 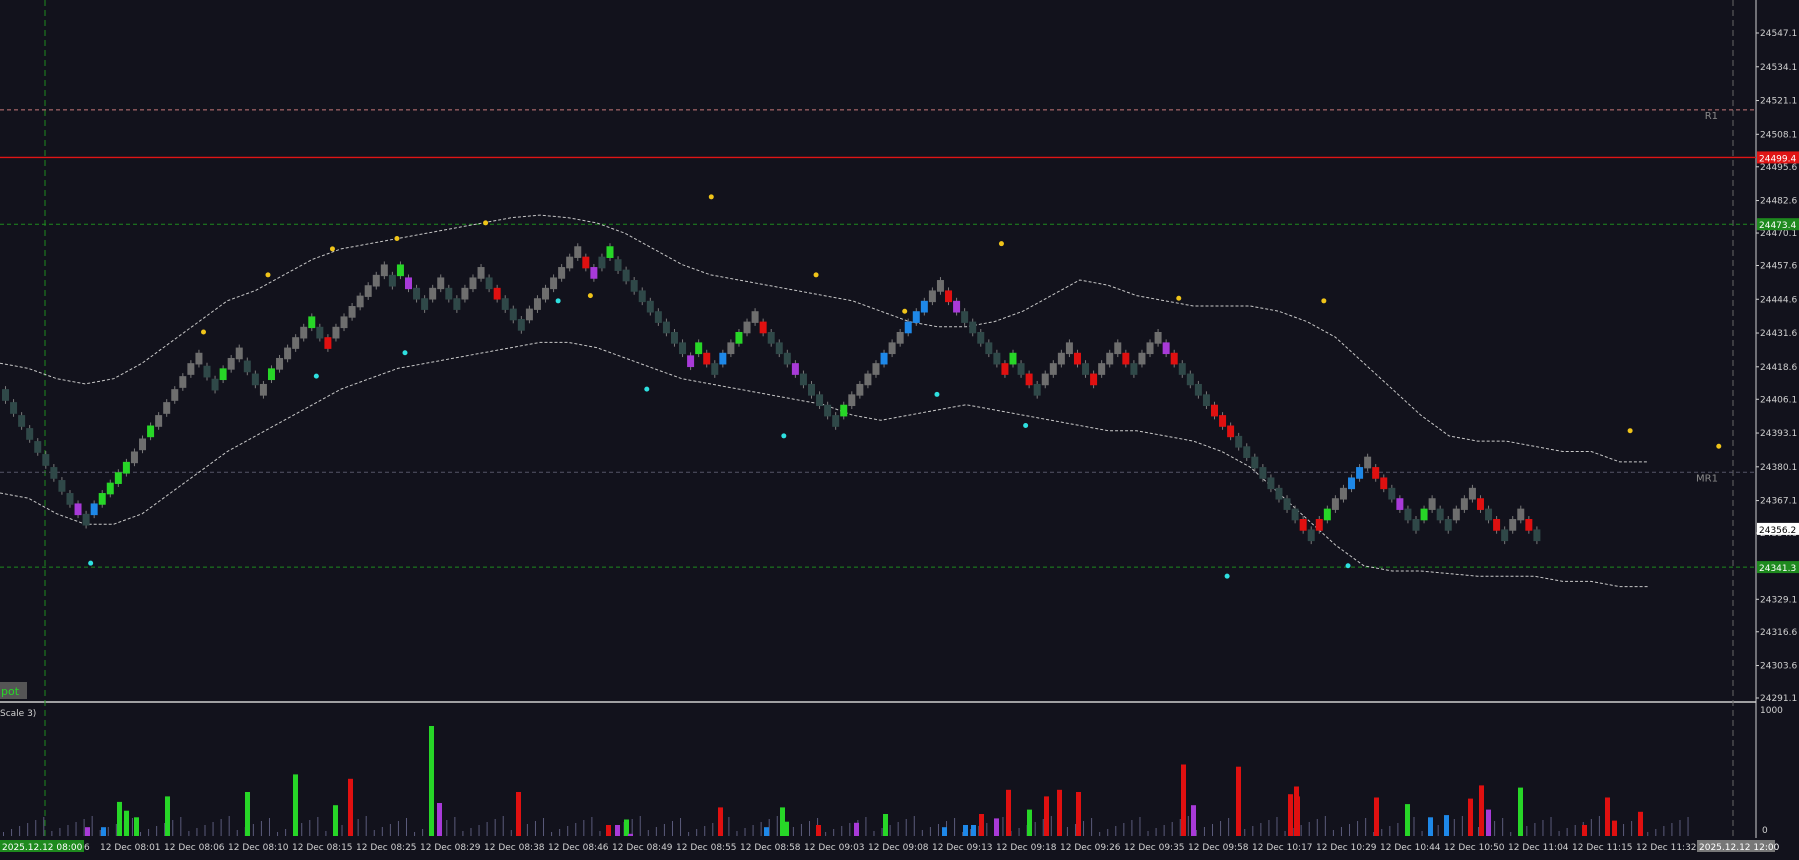 I want to click on time-tick-label: 12 Dec 08:10, so click(x=258, y=848).